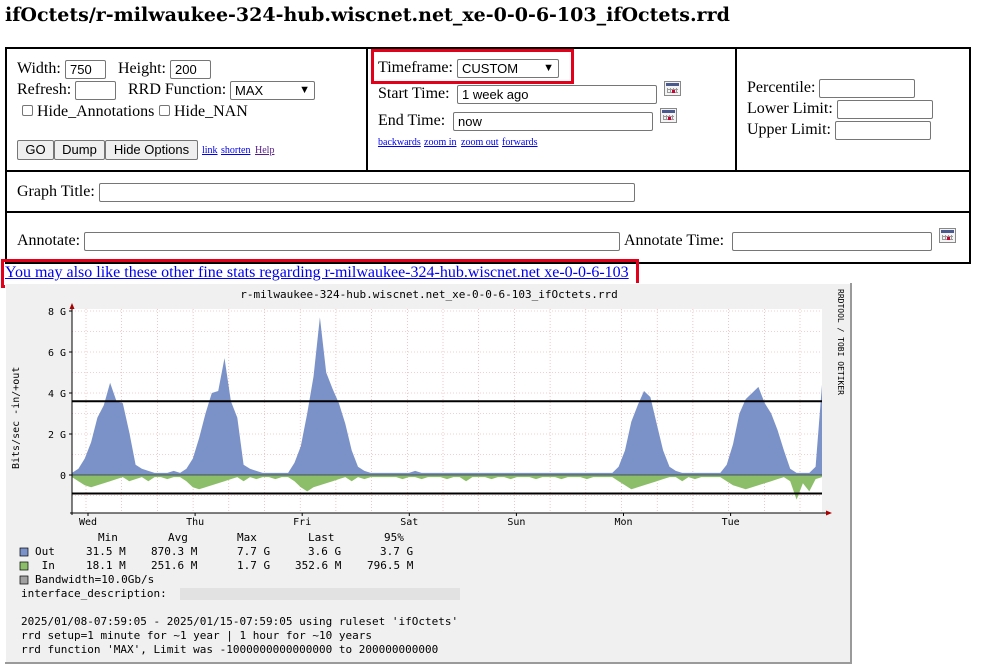  I want to click on rrd-function-select: MAX ▼, so click(272, 90).